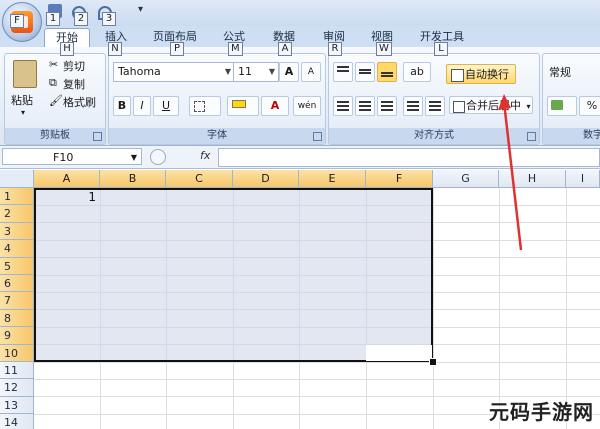  What do you see at coordinates (532, 179) in the screenshot?
I see `column-header-h: H` at bounding box center [532, 179].